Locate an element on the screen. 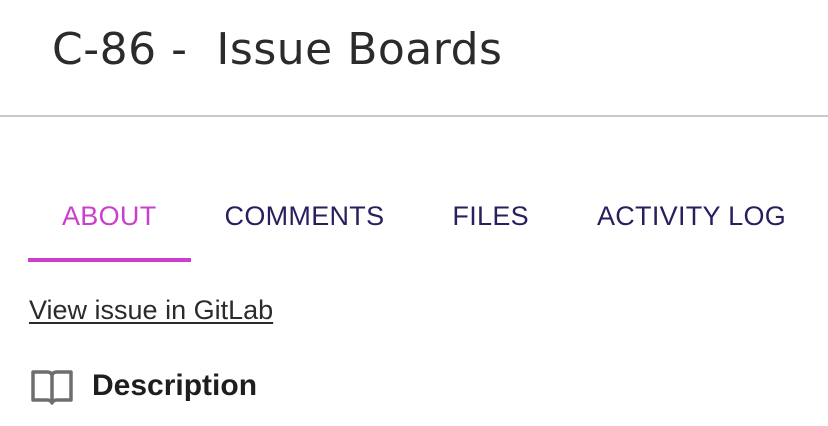 This screenshot has width=828, height=426. view-in-gitlab-link: View issue in GitLab is located at coordinates (151, 310).